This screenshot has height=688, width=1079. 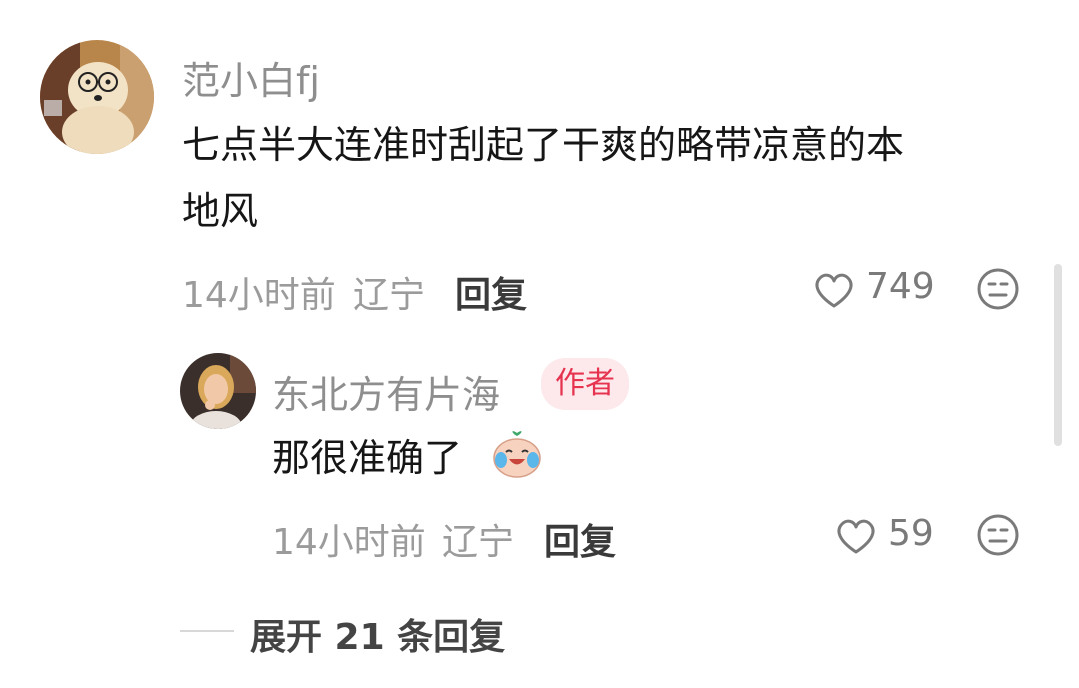 I want to click on scrollbar, so click(x=1058, y=355).